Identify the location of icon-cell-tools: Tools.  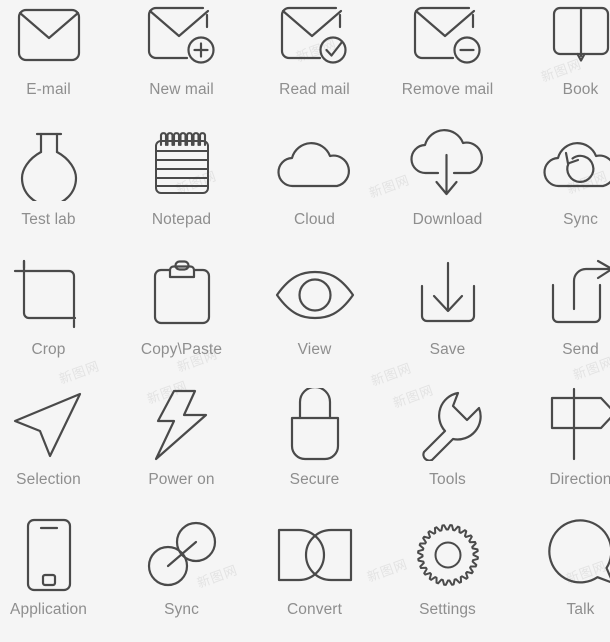
(447, 447).